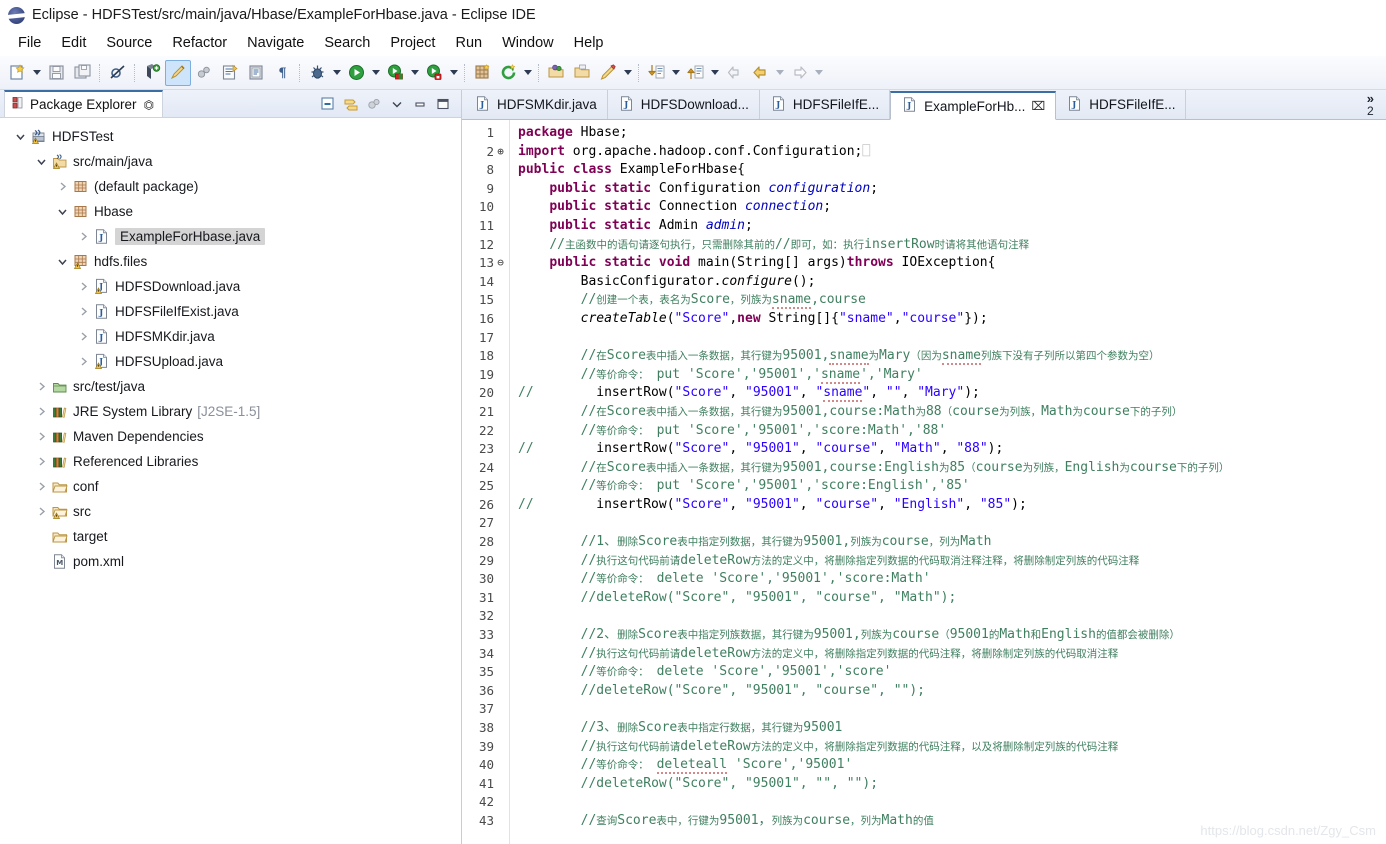 This screenshot has width=1386, height=844. Describe the element at coordinates (29, 43) in the screenshot. I see `menu-item-file: File` at that location.